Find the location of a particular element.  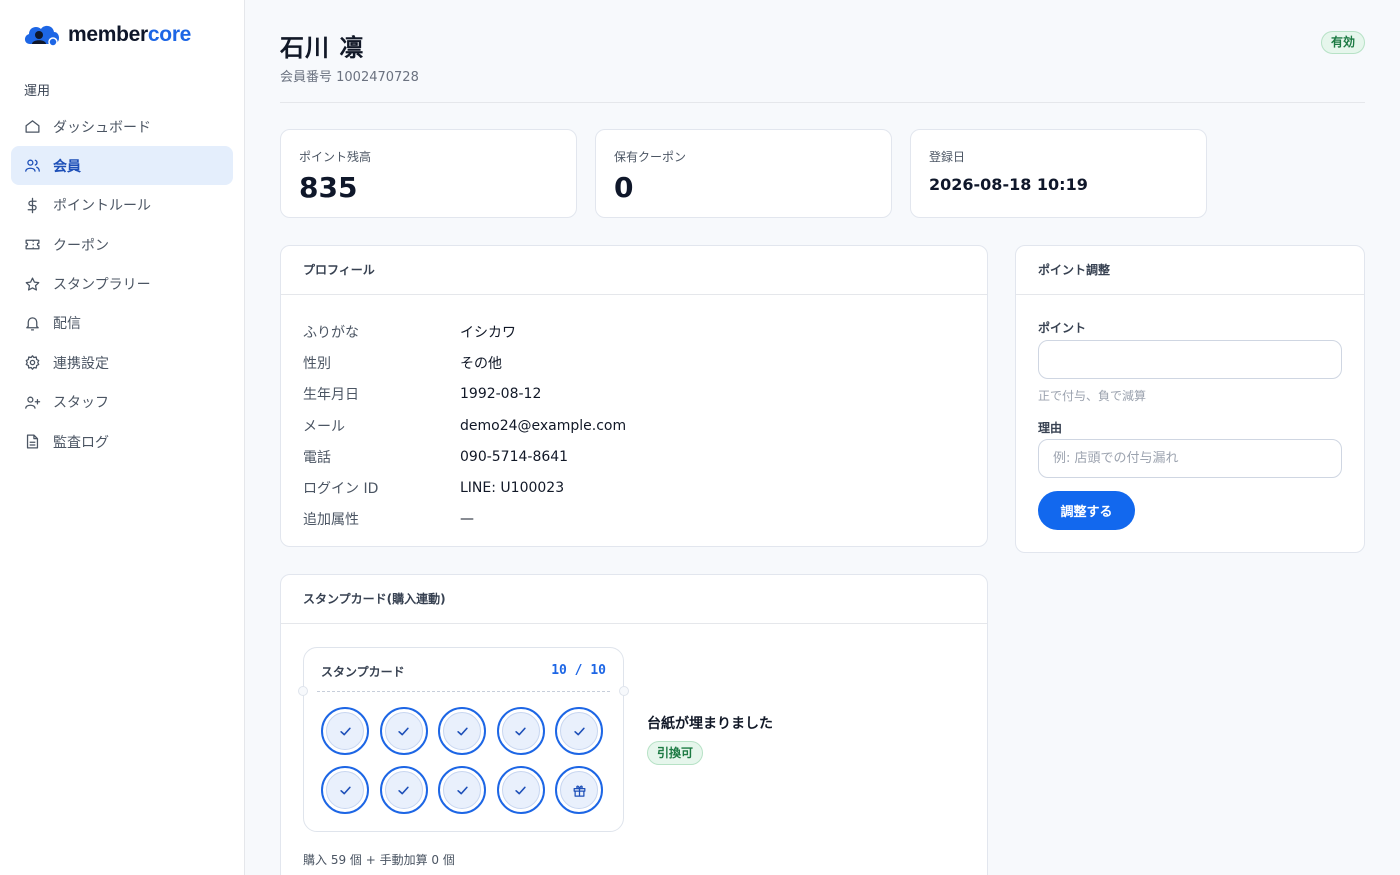

sidebar-item-label: 連携設定 is located at coordinates (81, 363).